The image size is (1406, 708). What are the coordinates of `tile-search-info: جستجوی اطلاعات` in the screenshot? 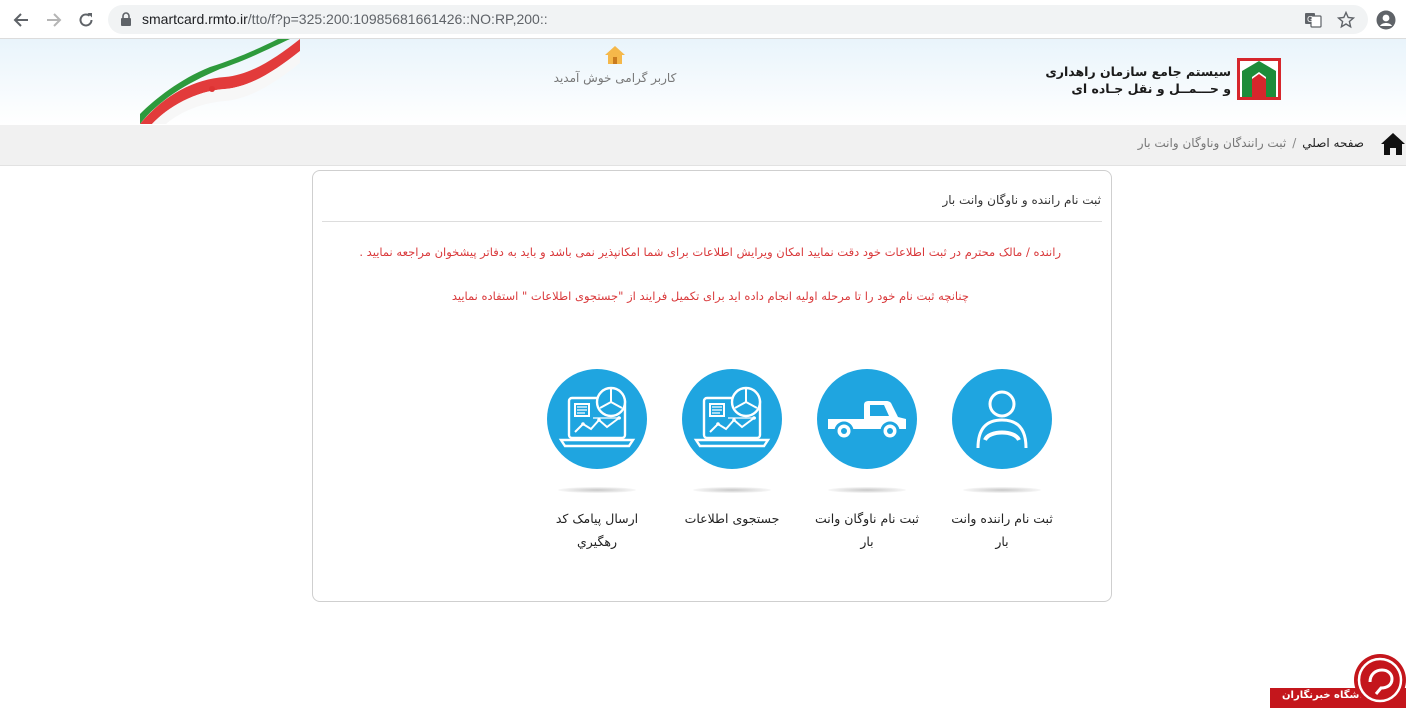 It's located at (732, 449).